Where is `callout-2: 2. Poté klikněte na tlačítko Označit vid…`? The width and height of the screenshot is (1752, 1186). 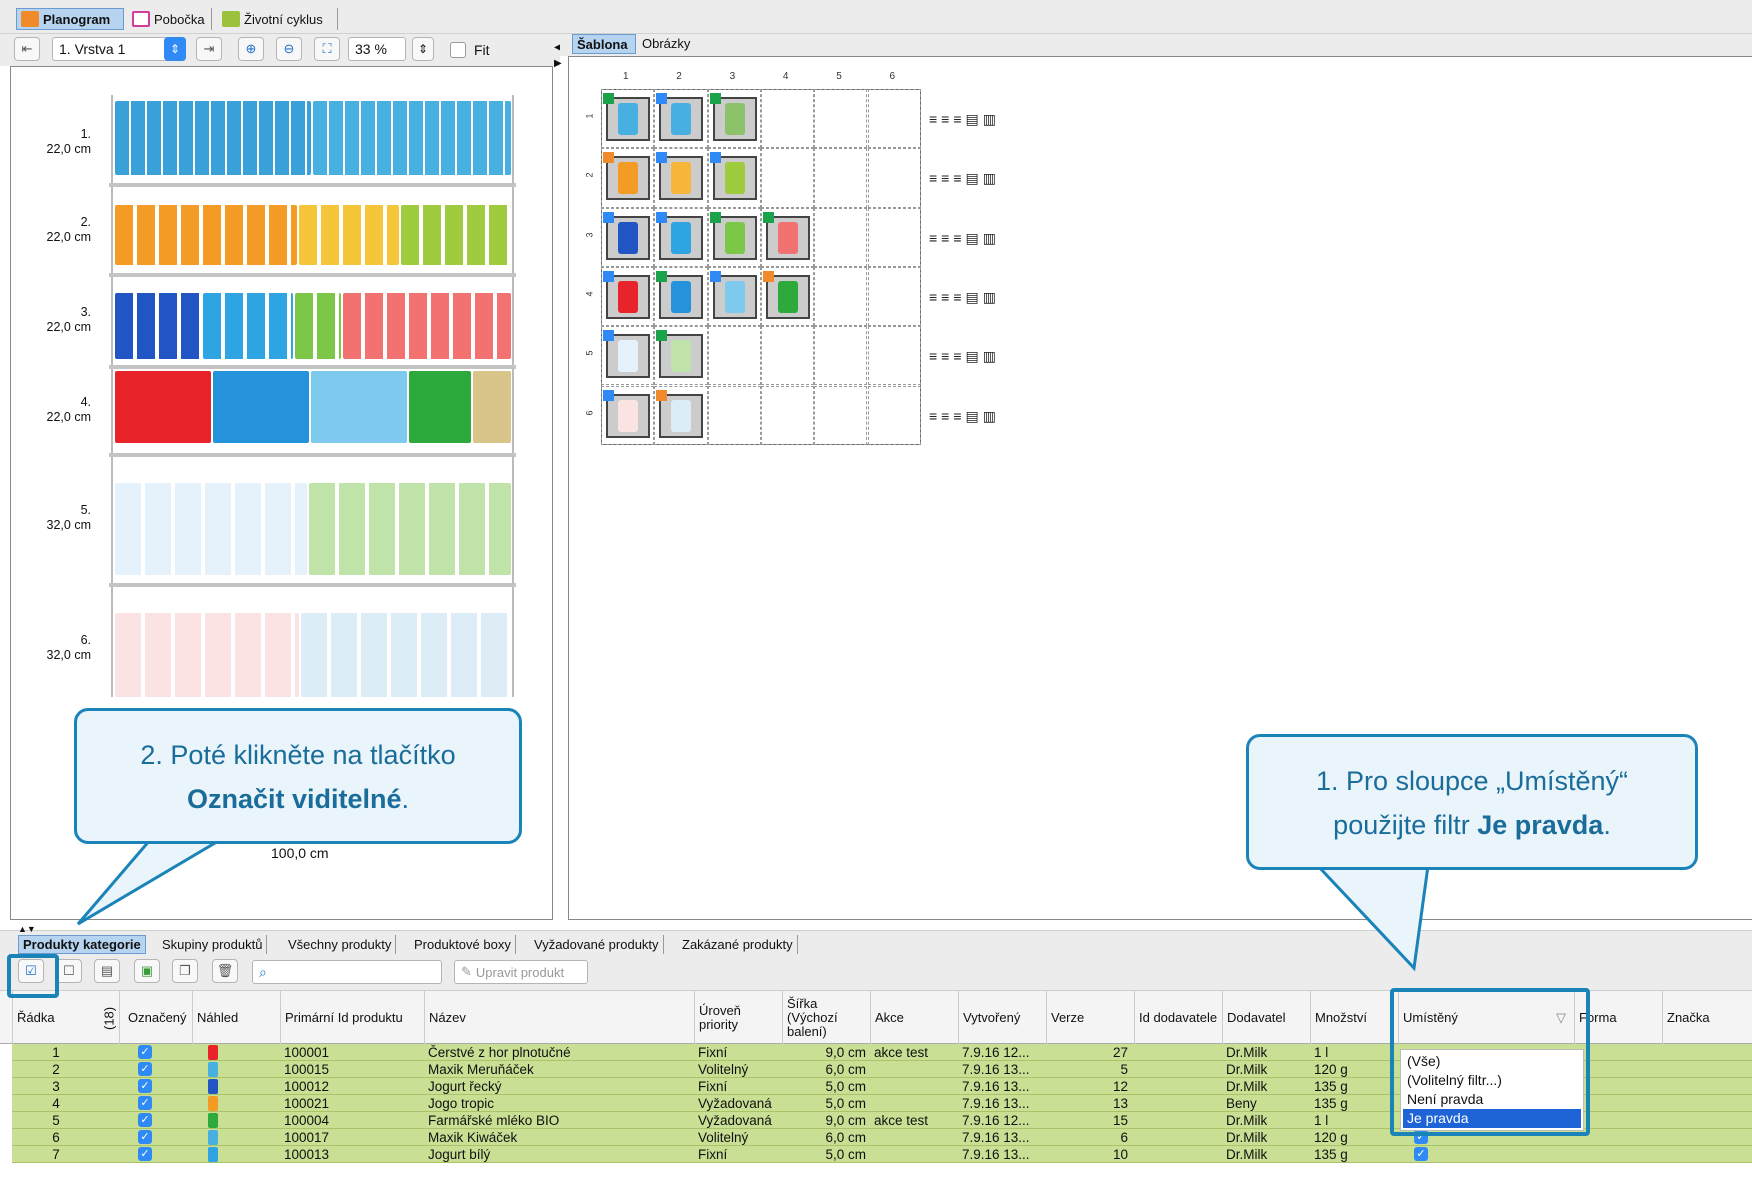
callout-2: 2. Poté klikněte na tlačítko Označit vid… is located at coordinates (298, 776).